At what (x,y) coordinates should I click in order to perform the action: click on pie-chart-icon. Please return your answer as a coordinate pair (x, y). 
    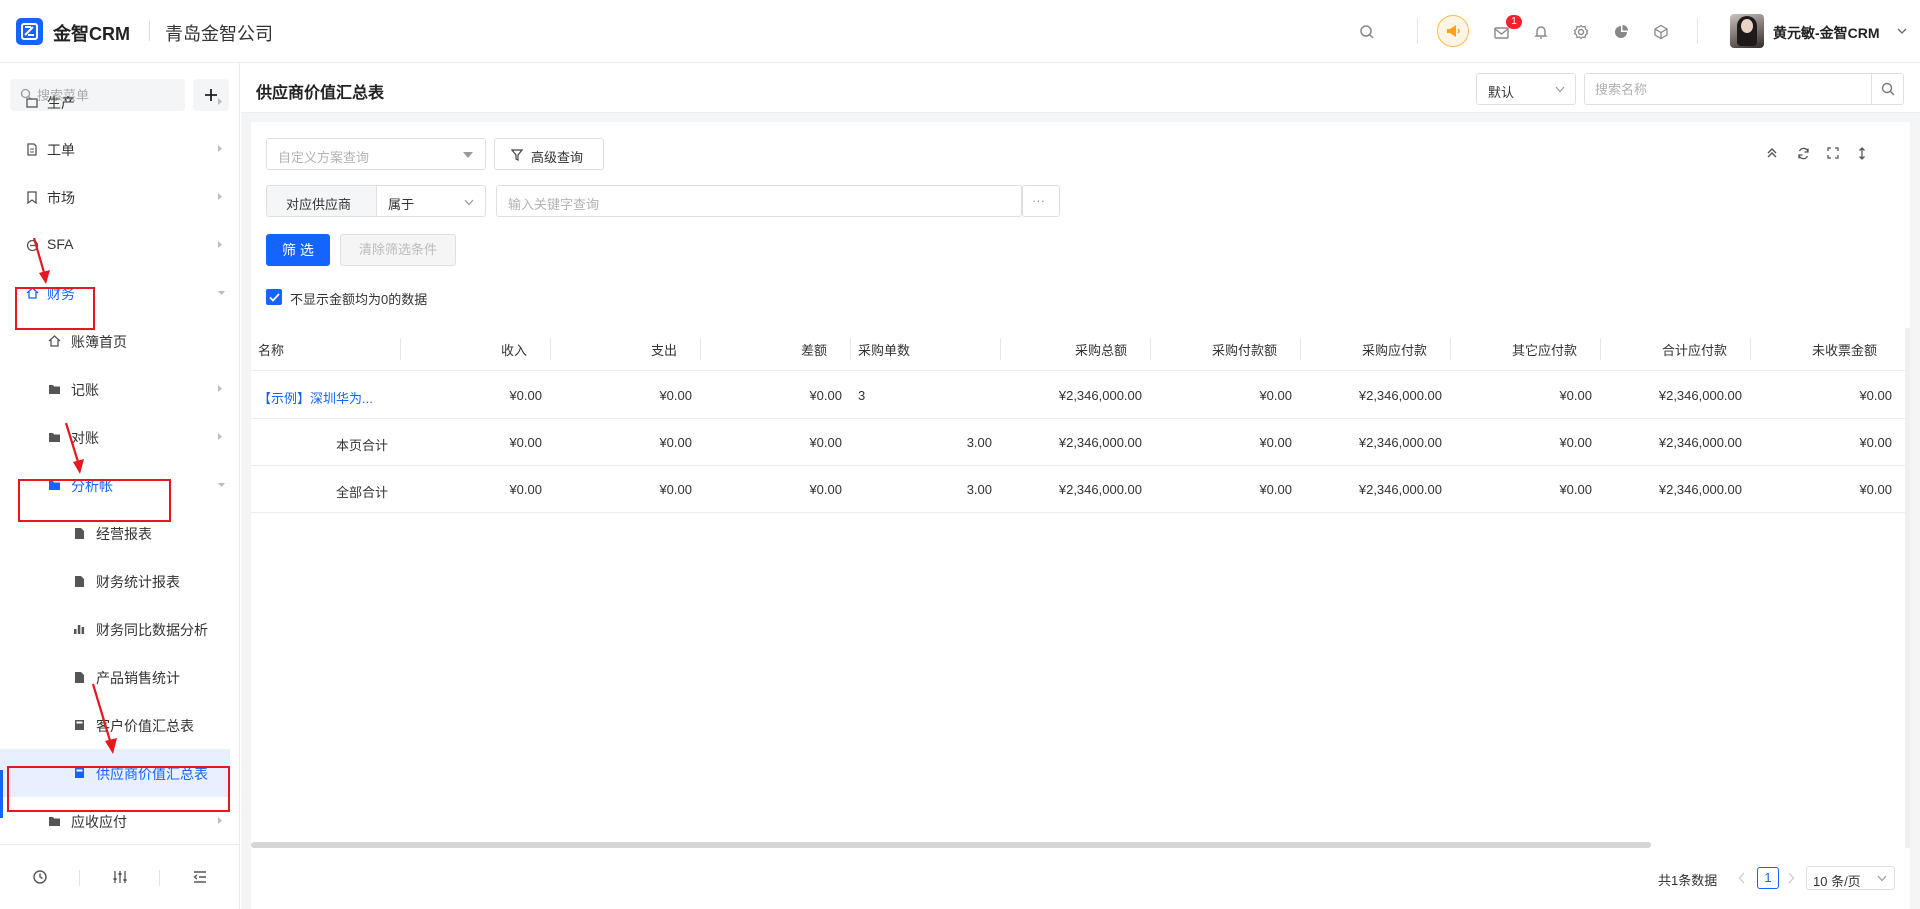
    Looking at the image, I should click on (1621, 32).